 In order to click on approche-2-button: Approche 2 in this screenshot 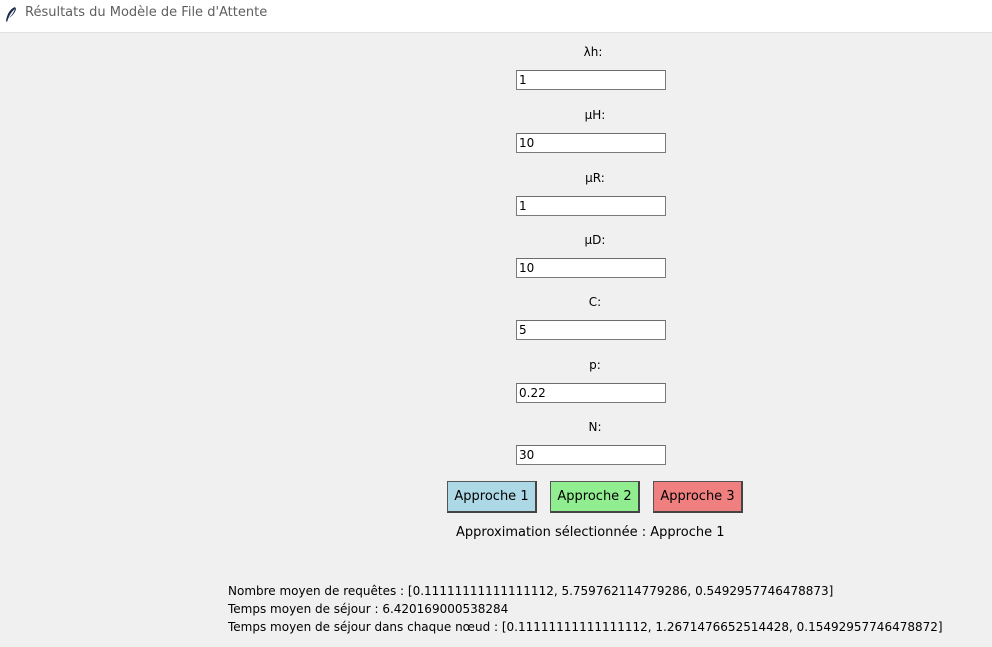, I will do `click(595, 497)`.